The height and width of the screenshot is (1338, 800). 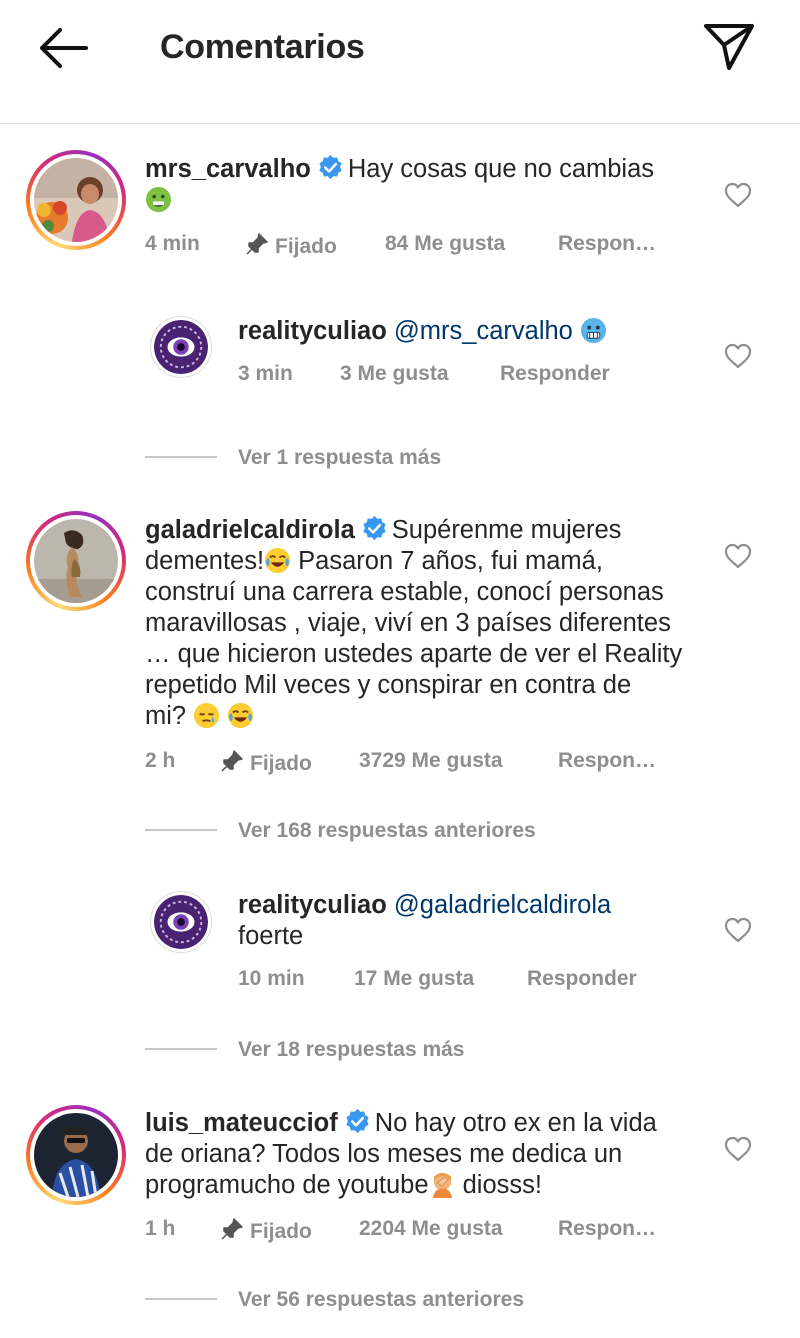 What do you see at coordinates (205, 561) in the screenshot?
I see `comment-message-line: dementes!` at bounding box center [205, 561].